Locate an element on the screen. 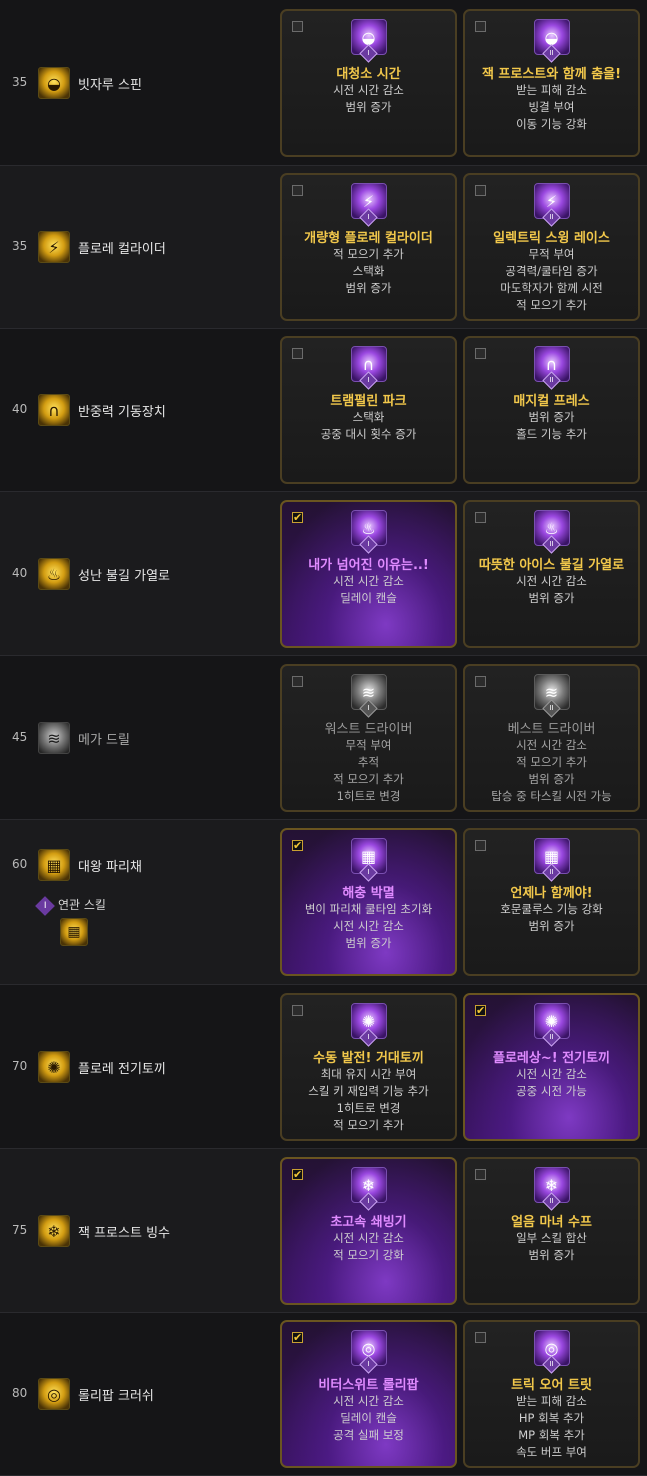 This screenshot has height=1476, width=647. talent-card-two: ∩ II 매지컬 프레스 범위 증가 홀드 기능 추가 is located at coordinates (551, 410).